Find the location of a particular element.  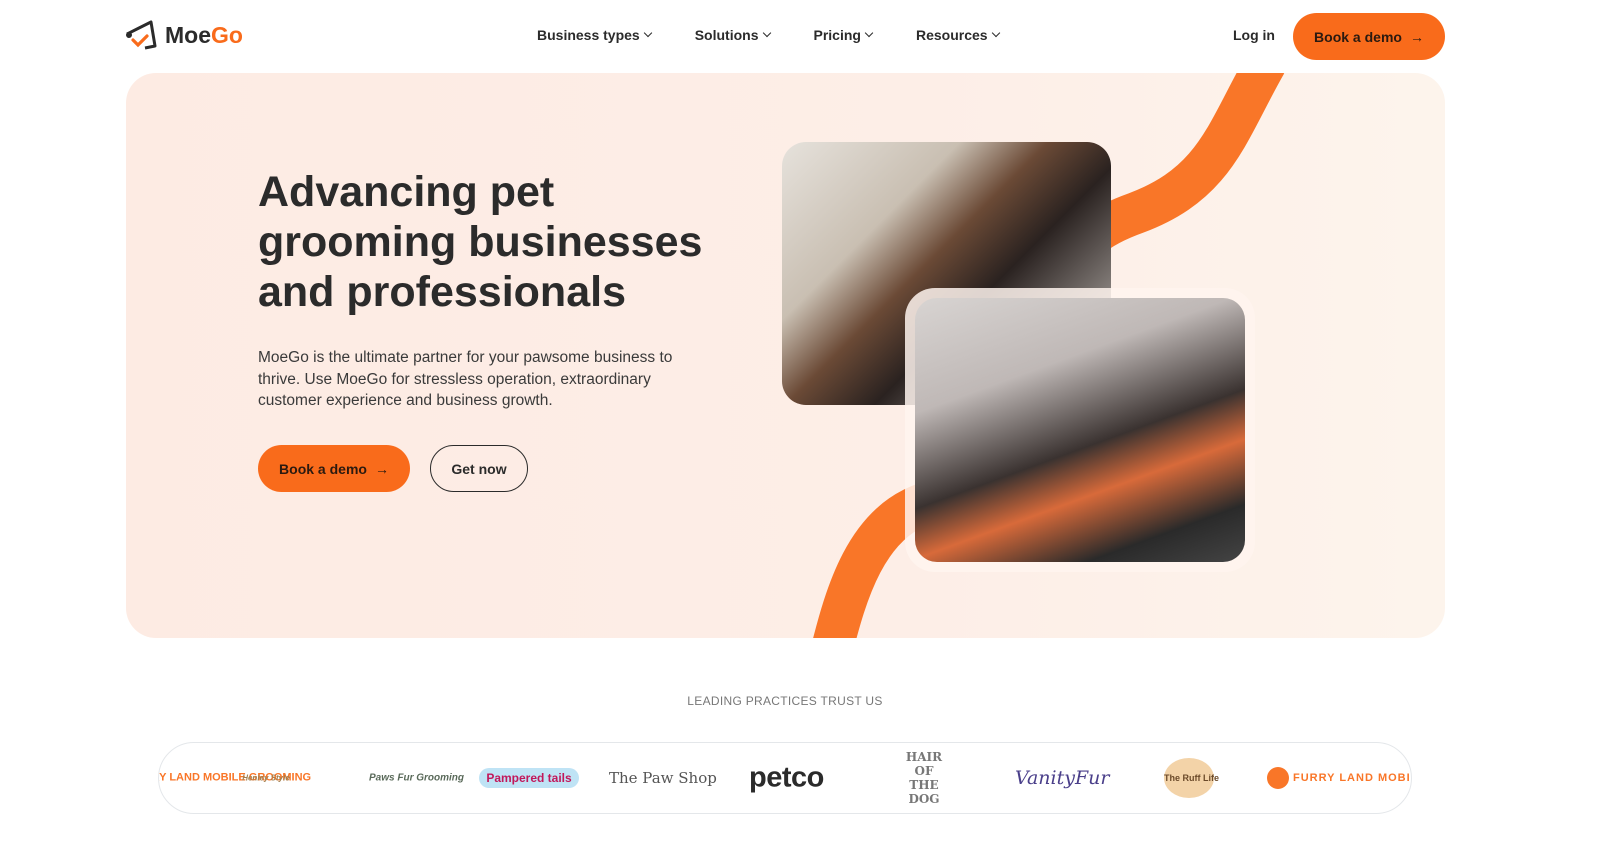

nav-pricing: Pricing is located at coordinates (843, 35).